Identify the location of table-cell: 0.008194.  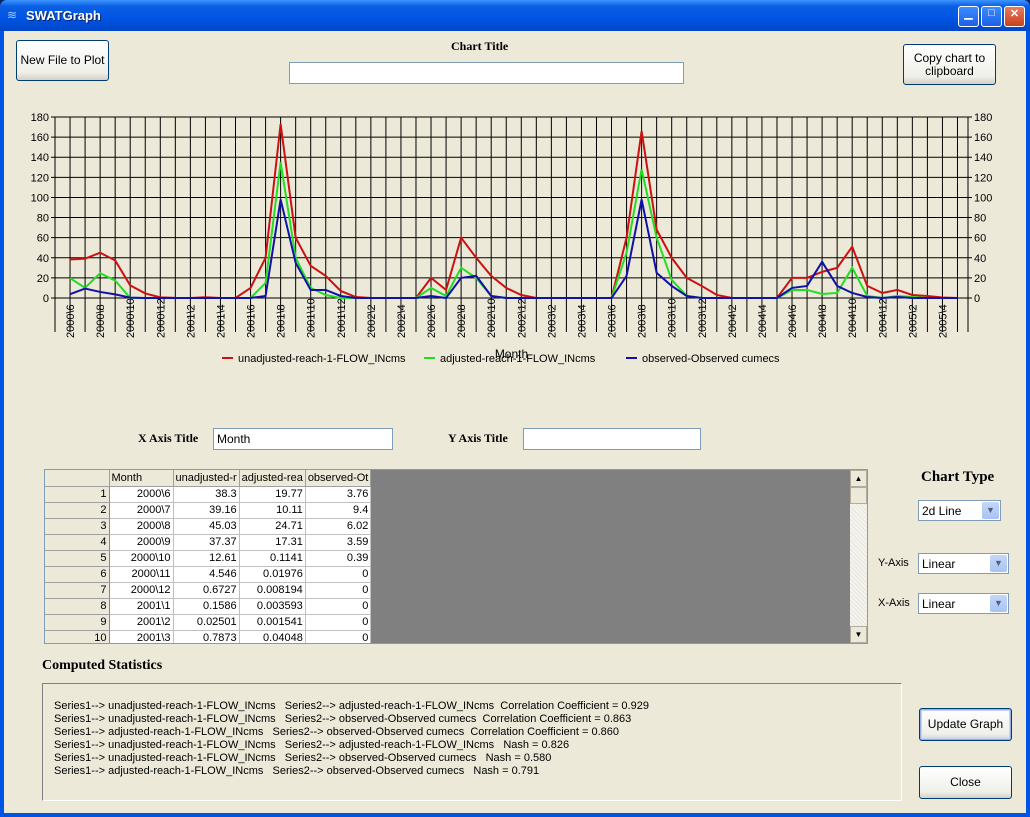
(272, 590).